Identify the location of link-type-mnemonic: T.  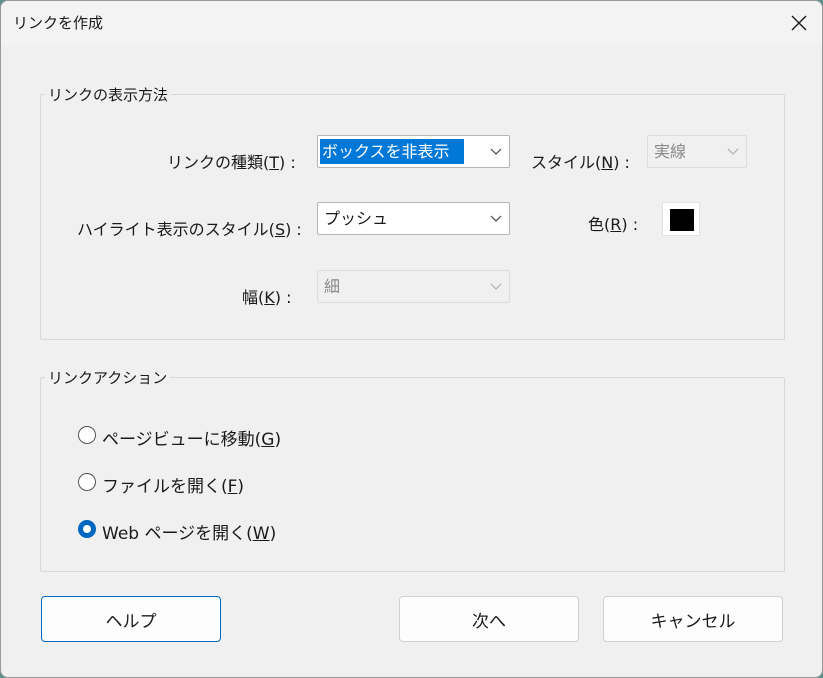
(274, 162).